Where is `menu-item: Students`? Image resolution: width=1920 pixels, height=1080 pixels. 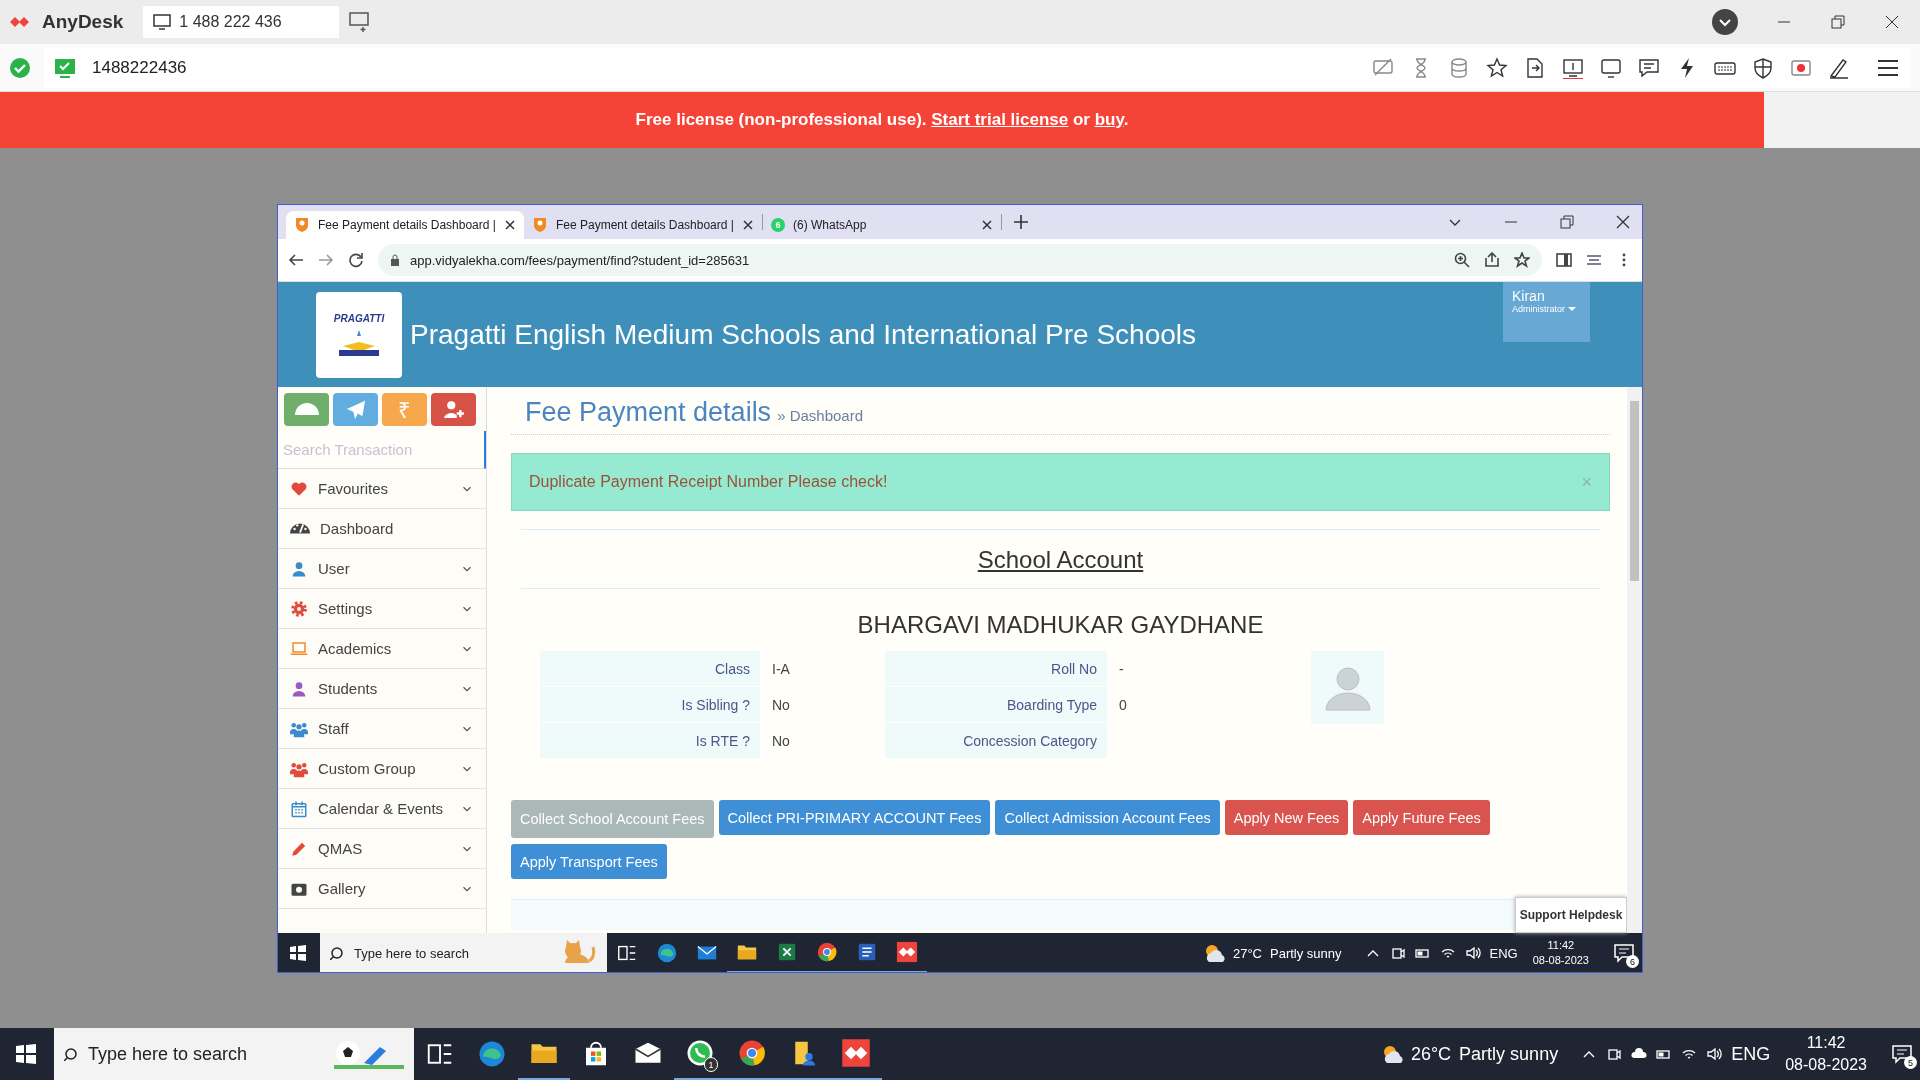 menu-item: Students is located at coordinates (382, 689).